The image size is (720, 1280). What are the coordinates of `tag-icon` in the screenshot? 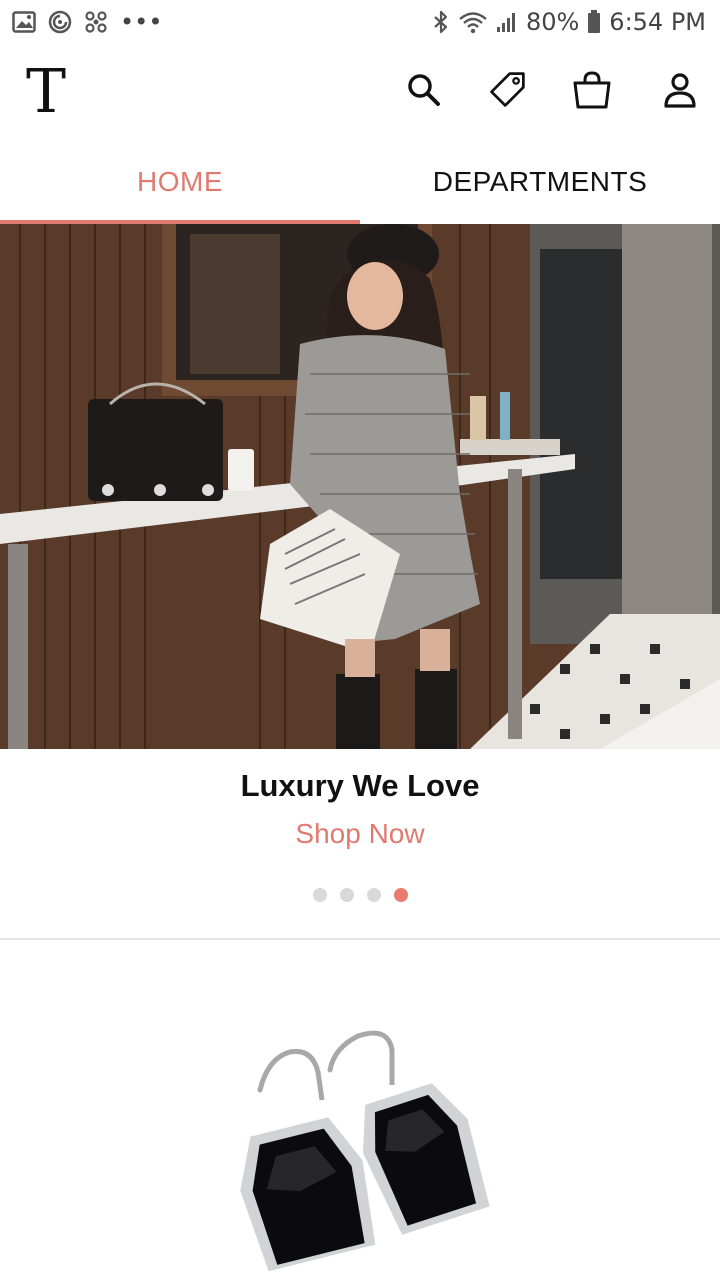 It's located at (507, 90).